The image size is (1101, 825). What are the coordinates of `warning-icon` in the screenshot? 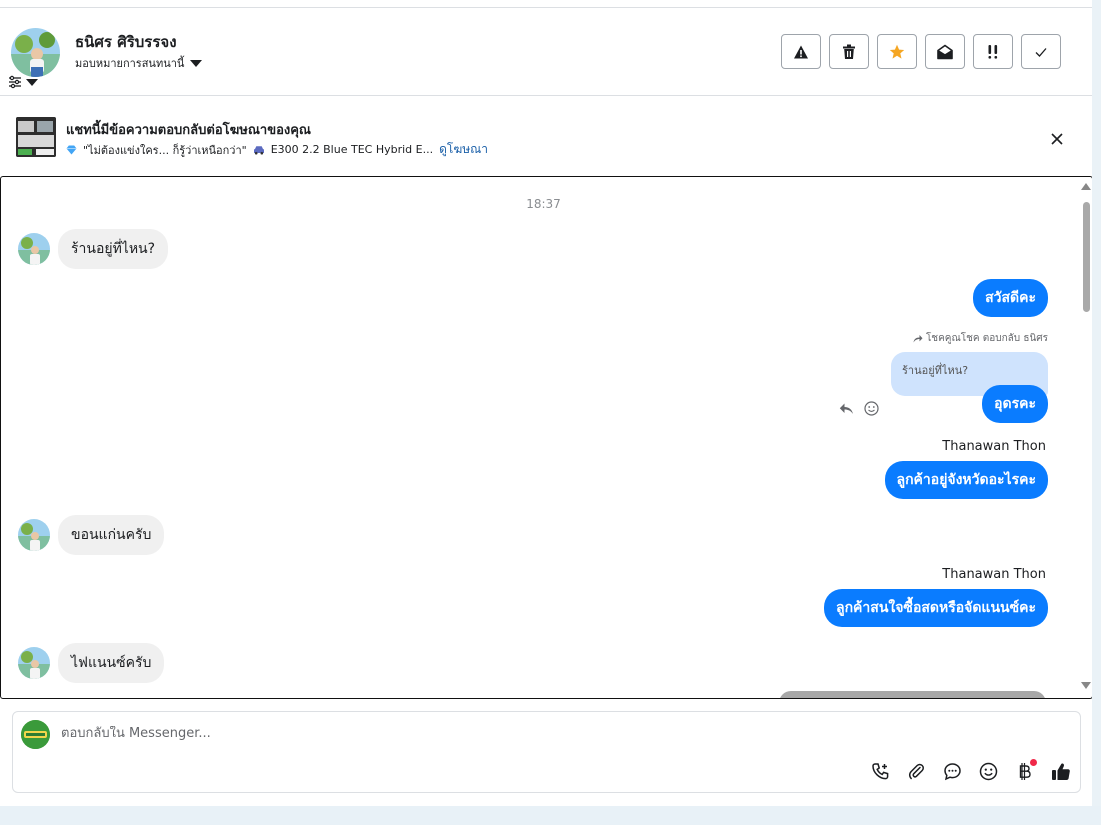 It's located at (801, 51).